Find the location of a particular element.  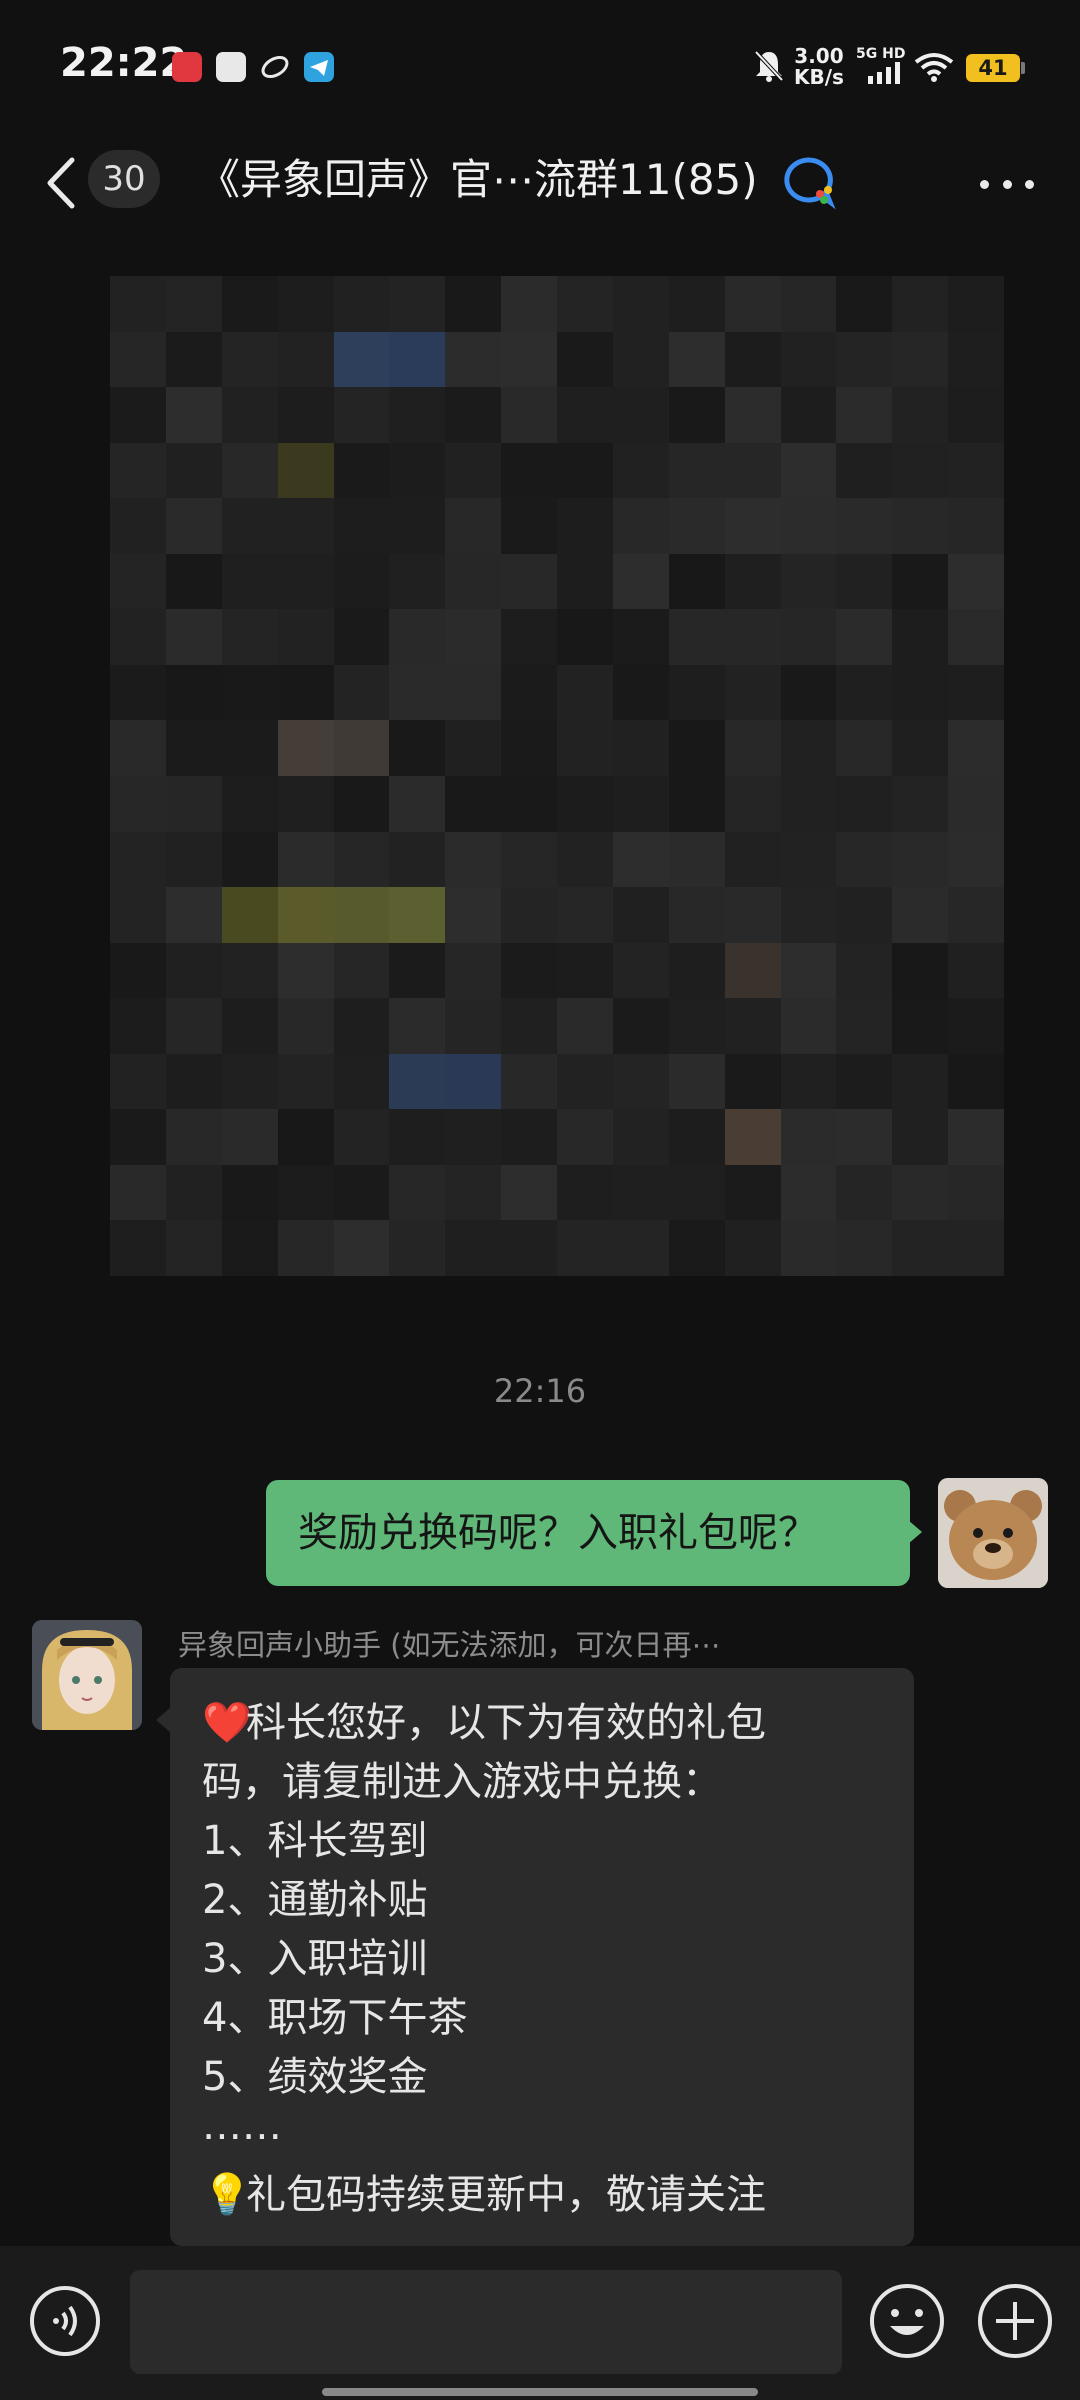

more-icon is located at coordinates (1007, 184).